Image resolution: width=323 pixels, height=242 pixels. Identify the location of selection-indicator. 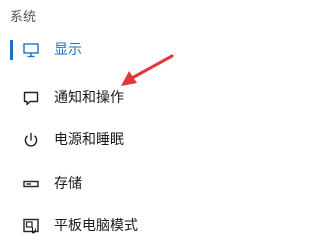
(11, 50).